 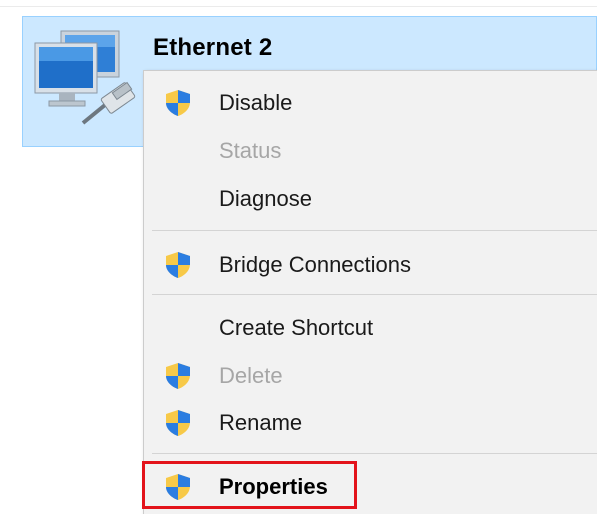 What do you see at coordinates (370, 487) in the screenshot?
I see `menu-item-properties: Properties` at bounding box center [370, 487].